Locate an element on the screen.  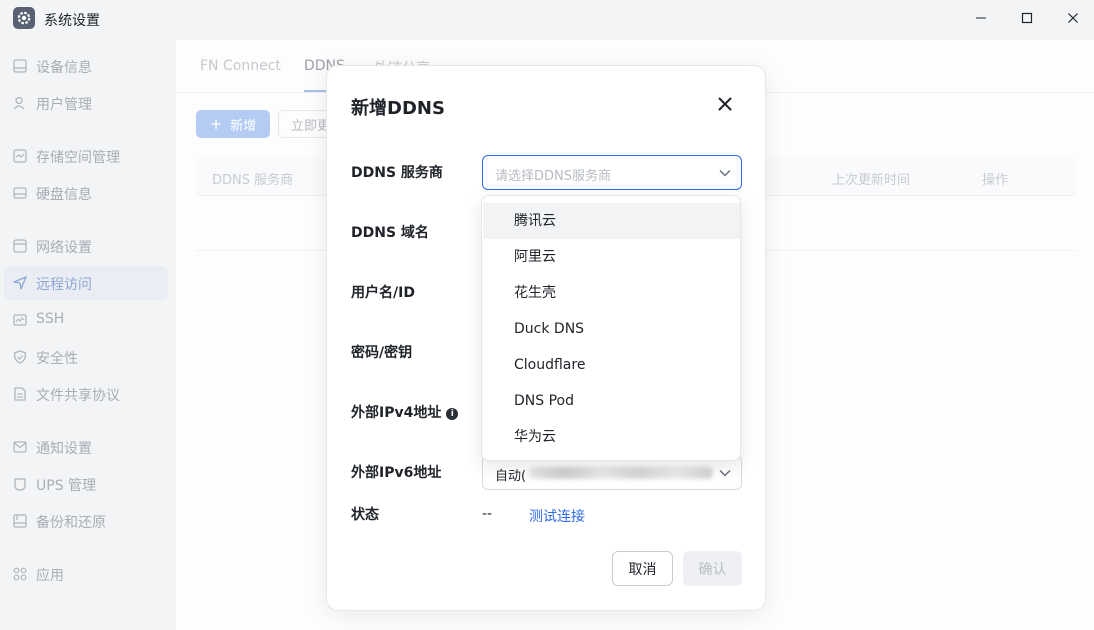
storage-icon is located at coordinates (20, 156).